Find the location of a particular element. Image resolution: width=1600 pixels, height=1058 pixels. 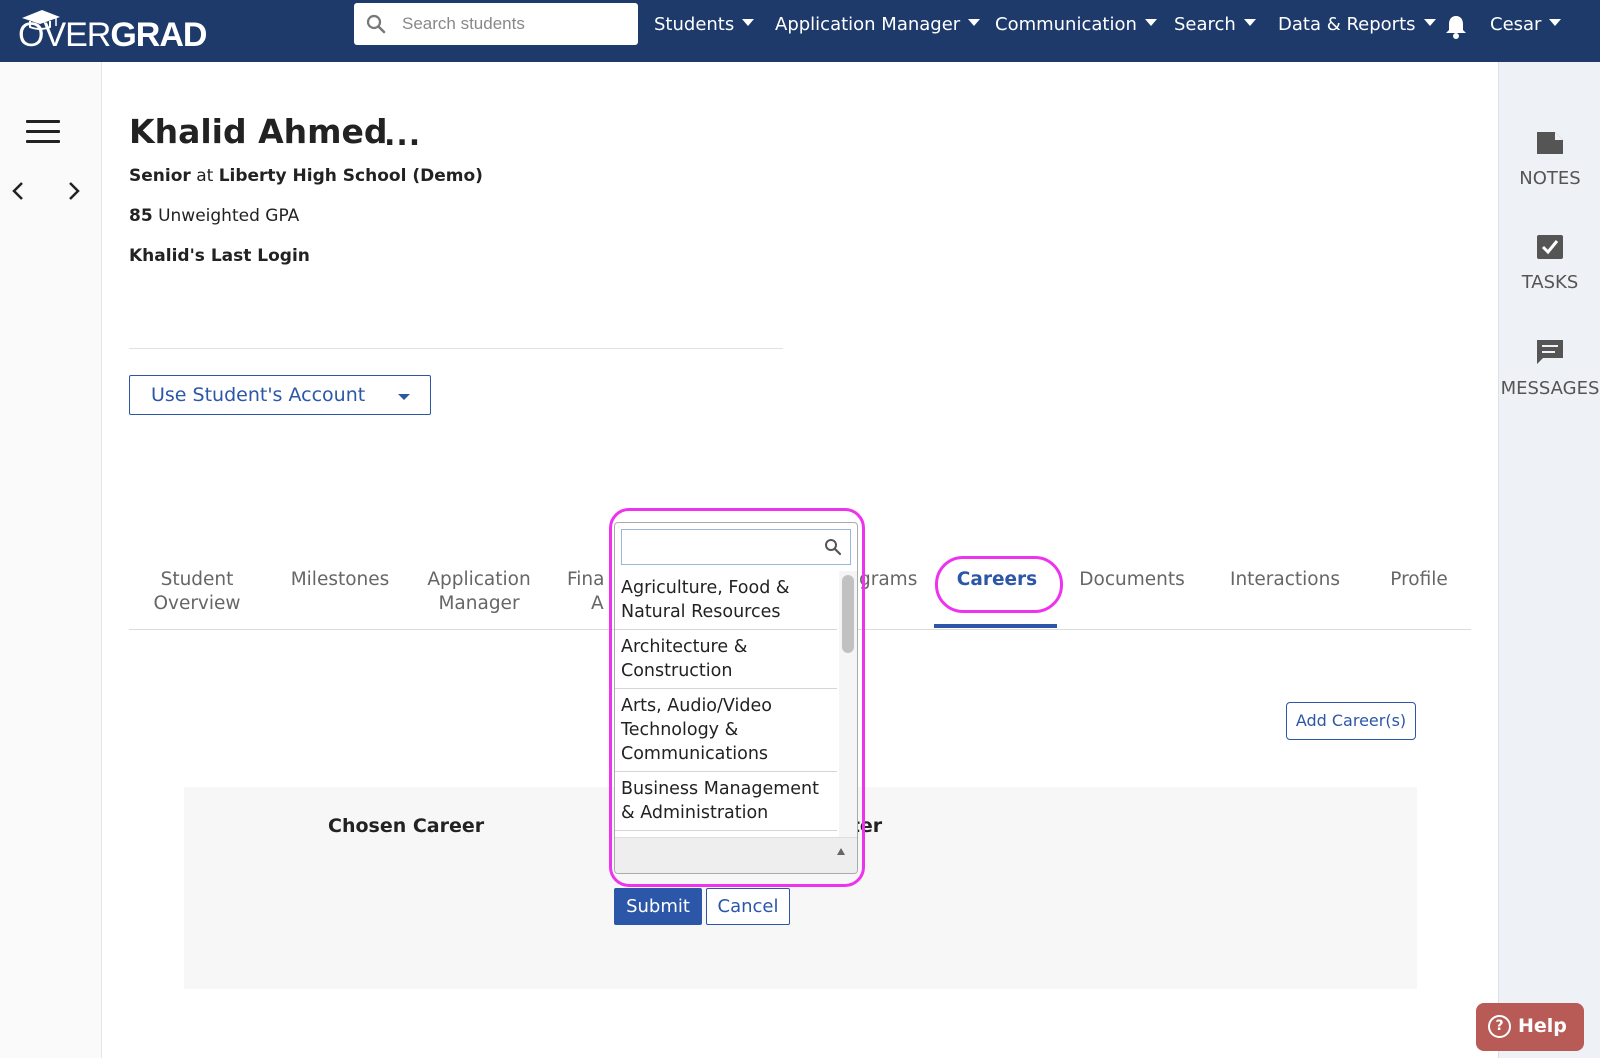

tasks-label: TASKS is located at coordinates (1550, 282).